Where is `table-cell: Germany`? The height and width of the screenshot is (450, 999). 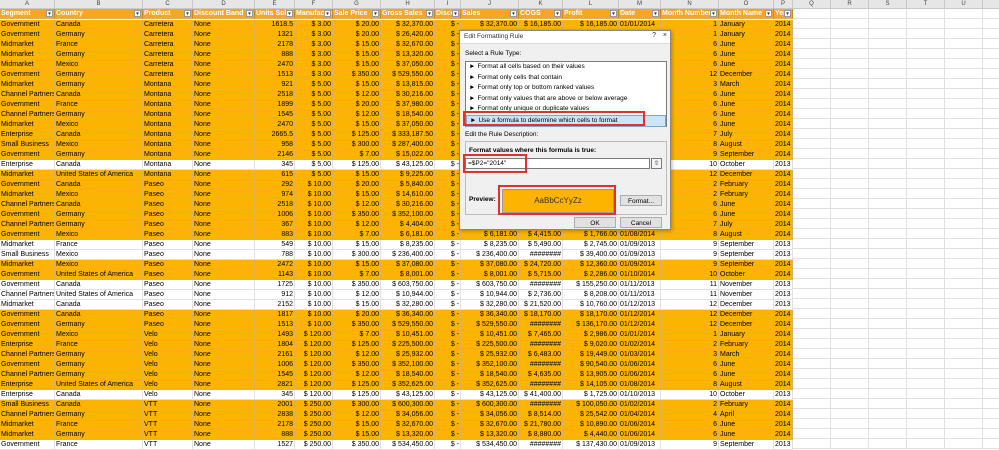
table-cell: Germany is located at coordinates (99, 75).